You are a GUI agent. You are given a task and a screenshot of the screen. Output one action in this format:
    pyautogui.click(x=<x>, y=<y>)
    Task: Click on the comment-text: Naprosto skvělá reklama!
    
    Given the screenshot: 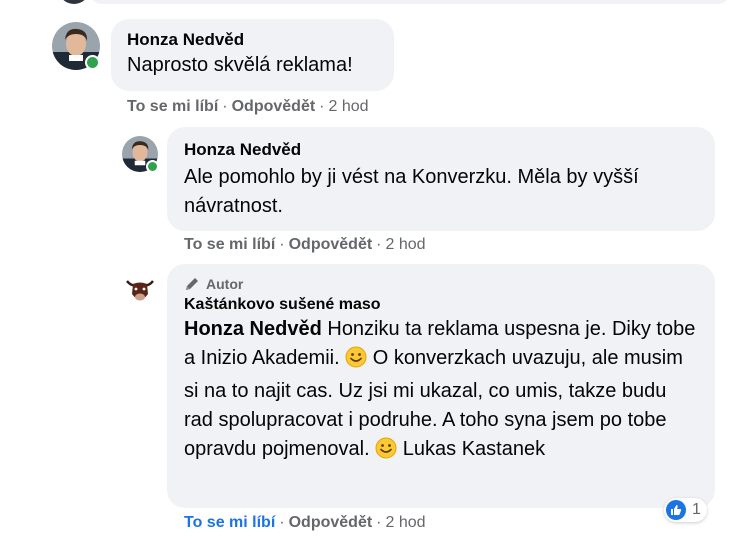 What is the action you would take?
    pyautogui.click(x=240, y=65)
    